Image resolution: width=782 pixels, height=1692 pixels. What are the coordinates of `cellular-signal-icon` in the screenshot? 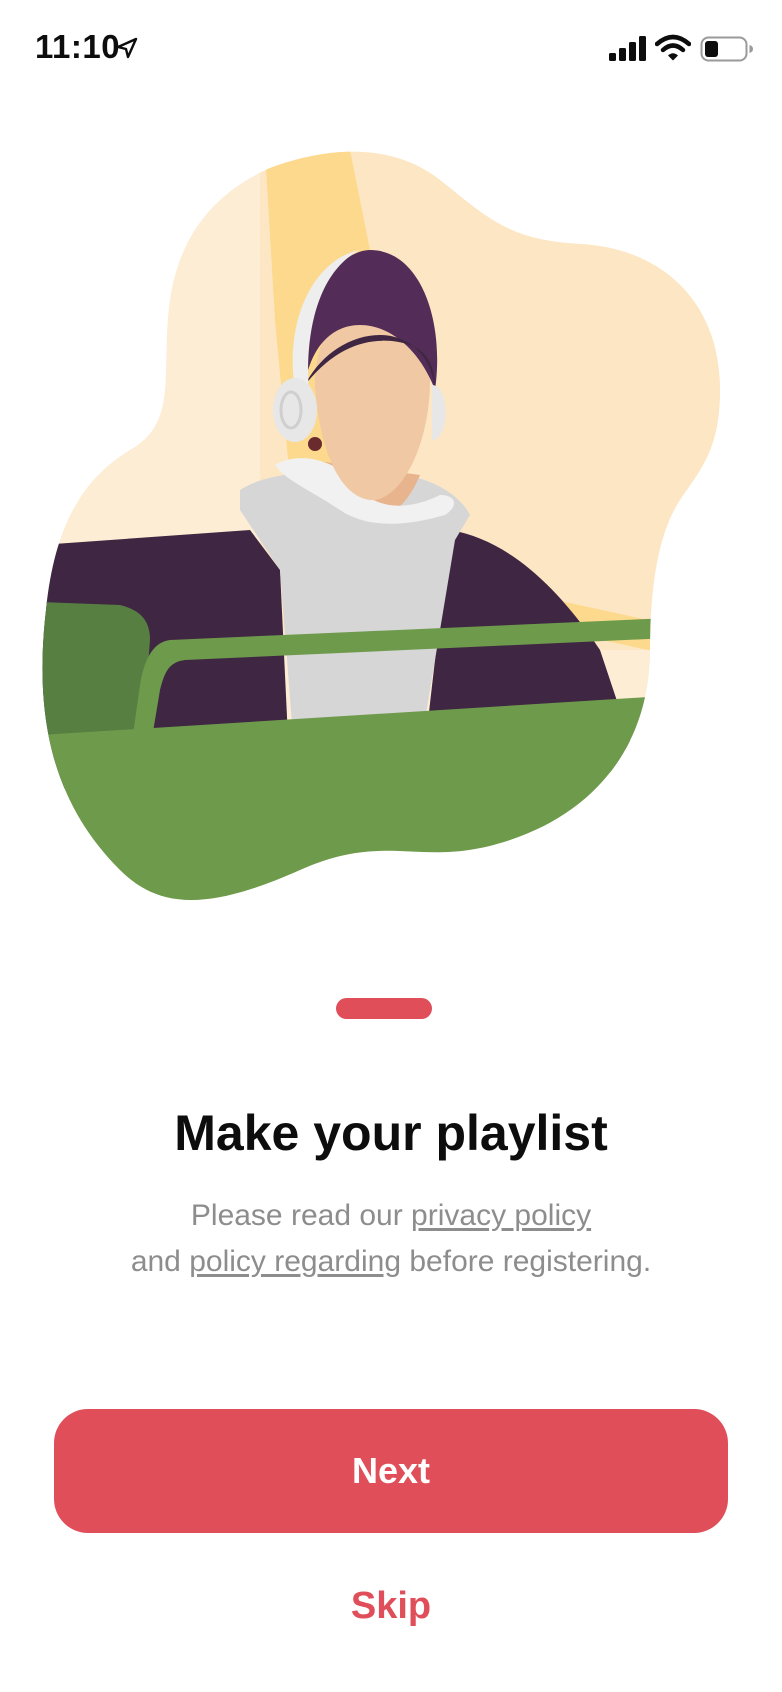 It's located at (627, 48).